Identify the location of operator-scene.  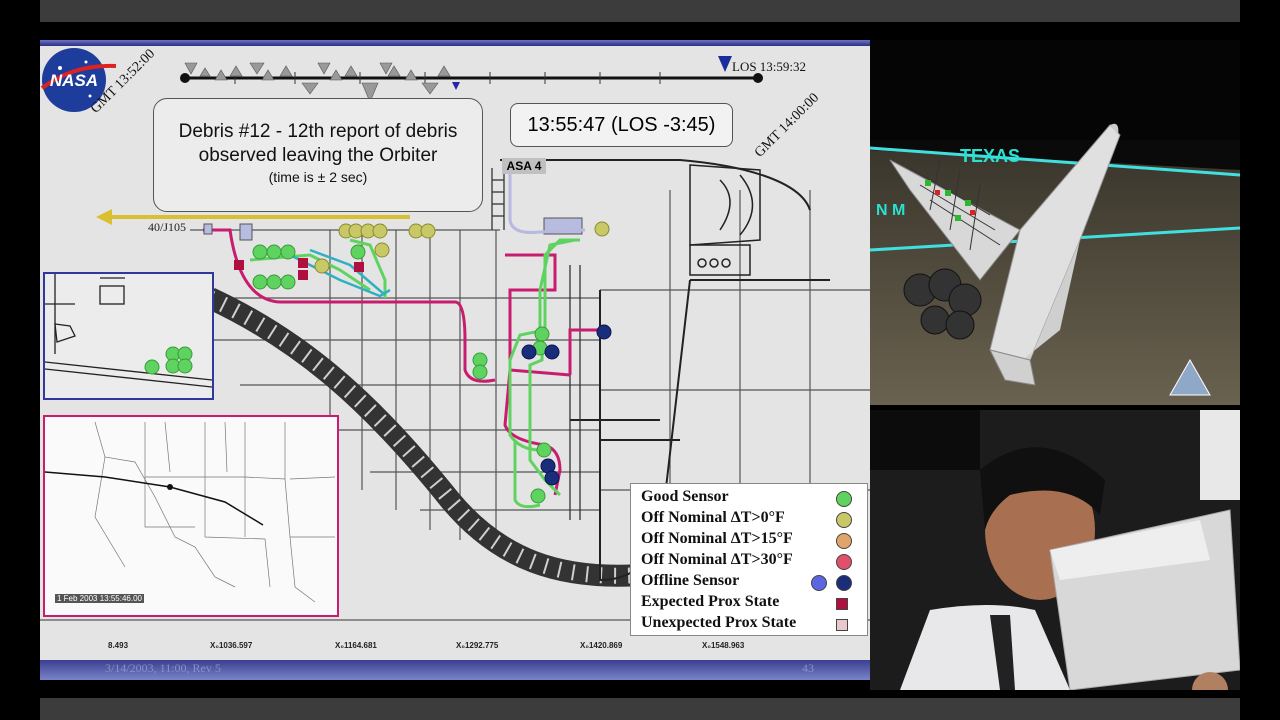
(1055, 550).